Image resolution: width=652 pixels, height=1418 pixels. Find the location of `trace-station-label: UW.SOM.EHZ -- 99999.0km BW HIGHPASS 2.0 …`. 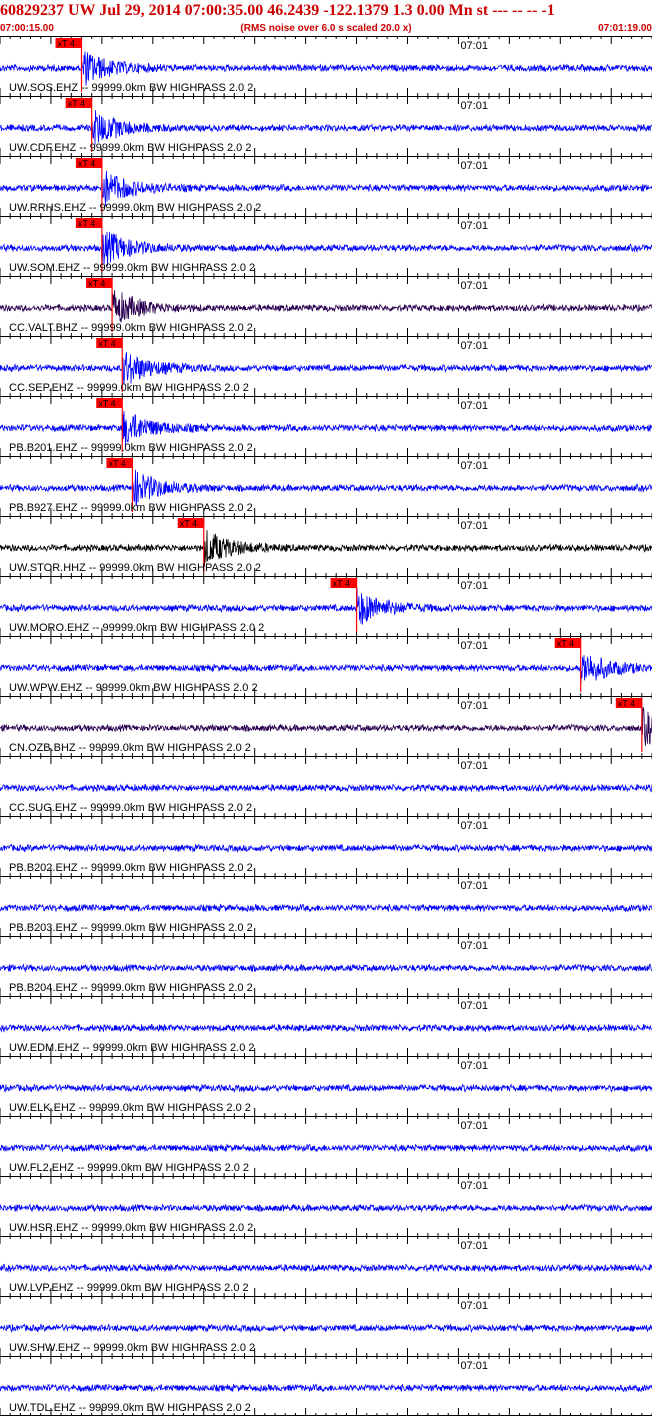

trace-station-label: UW.SOM.EHZ -- 99999.0km BW HIGHPASS 2.0 … is located at coordinates (132, 268).